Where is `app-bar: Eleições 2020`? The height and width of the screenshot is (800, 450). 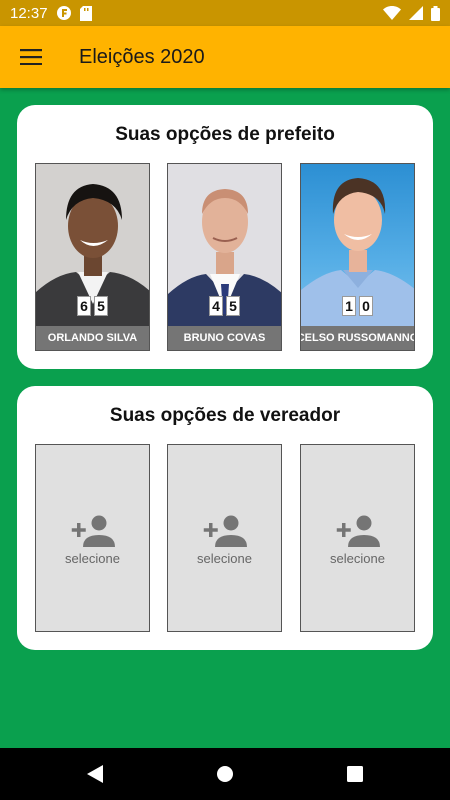 app-bar: Eleições 2020 is located at coordinates (225, 57).